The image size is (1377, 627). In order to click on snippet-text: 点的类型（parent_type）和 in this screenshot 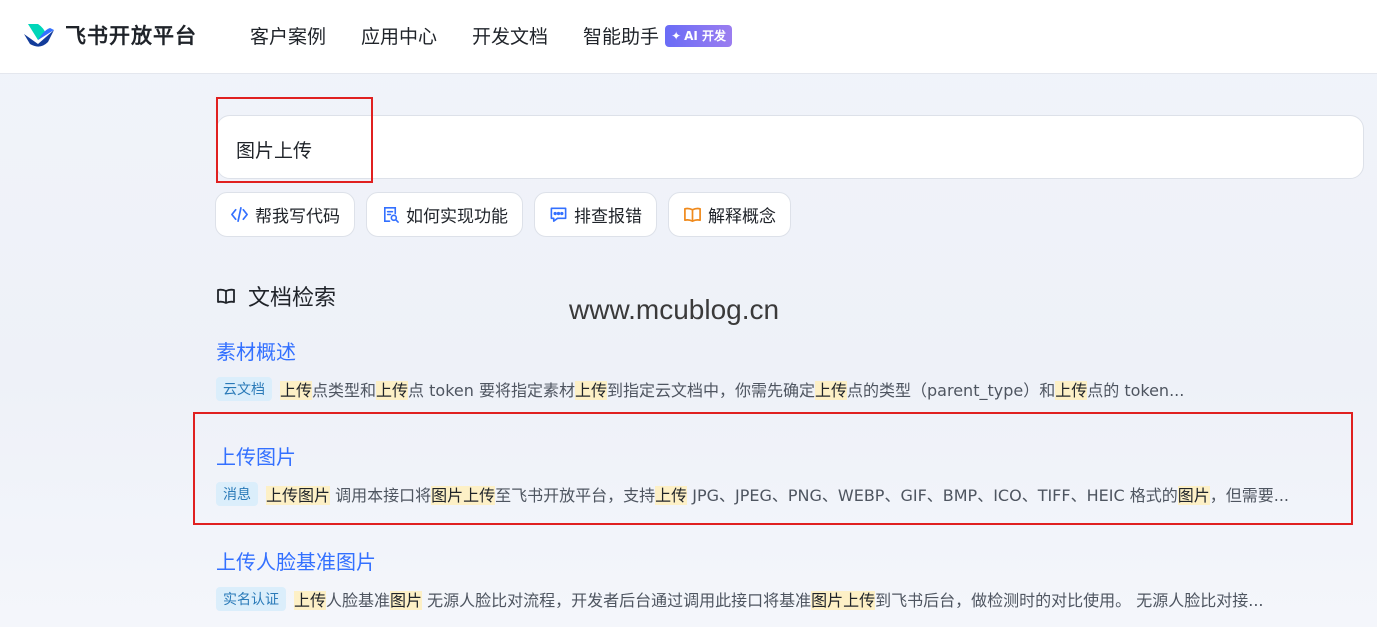, I will do `click(951, 390)`.